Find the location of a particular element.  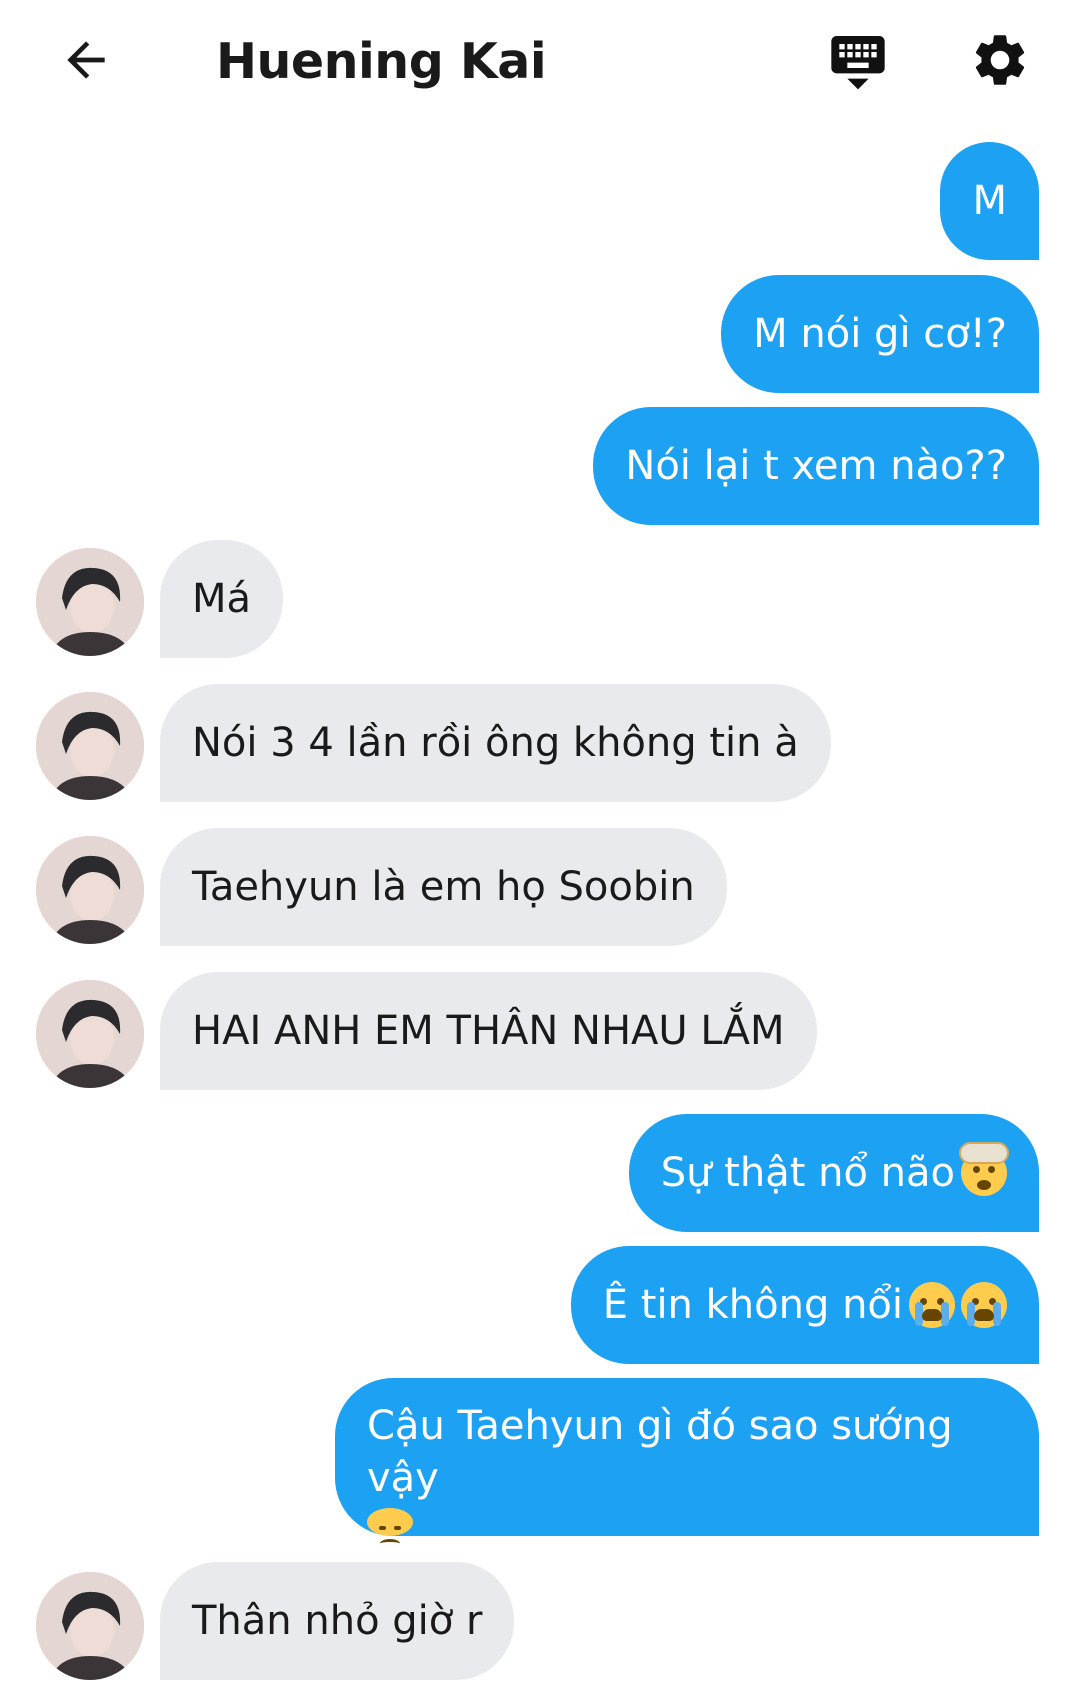

message-text: Thân nhỏ giờ r is located at coordinates (337, 1621).